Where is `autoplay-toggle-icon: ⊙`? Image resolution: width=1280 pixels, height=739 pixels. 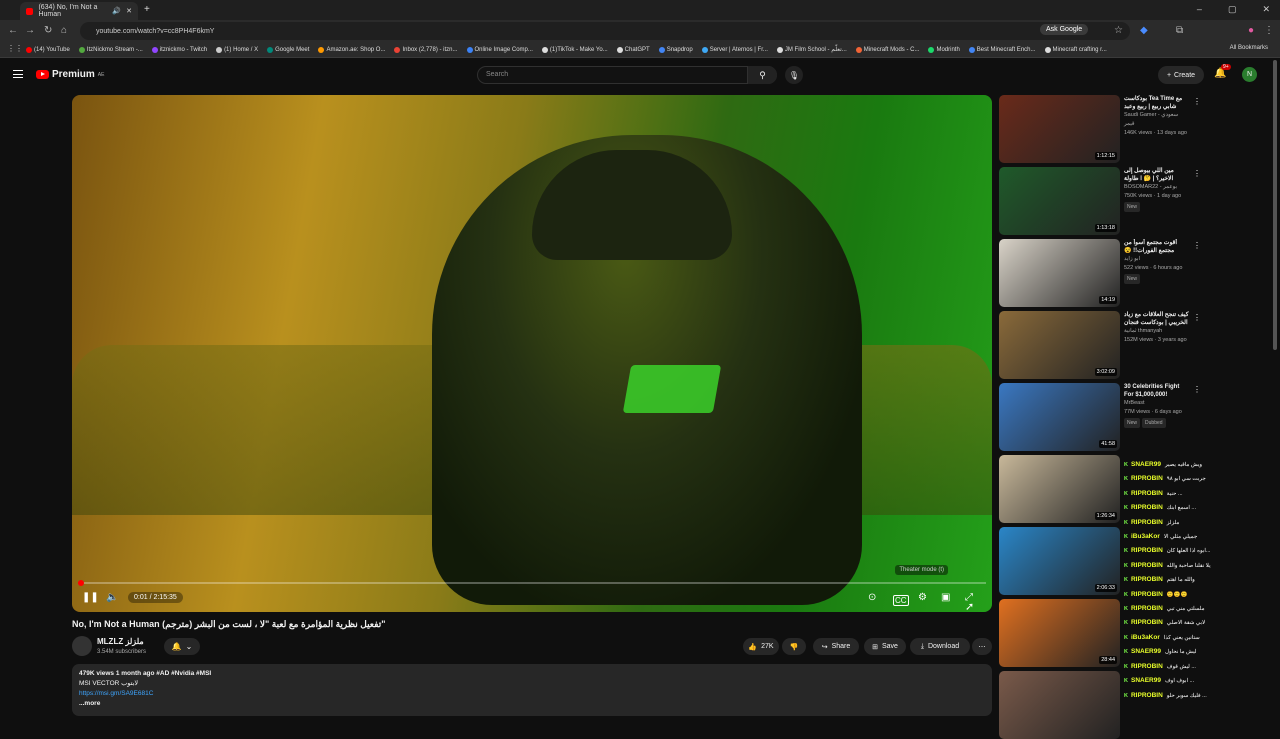
autoplay-toggle-icon: ⊙ is located at coordinates (872, 597).